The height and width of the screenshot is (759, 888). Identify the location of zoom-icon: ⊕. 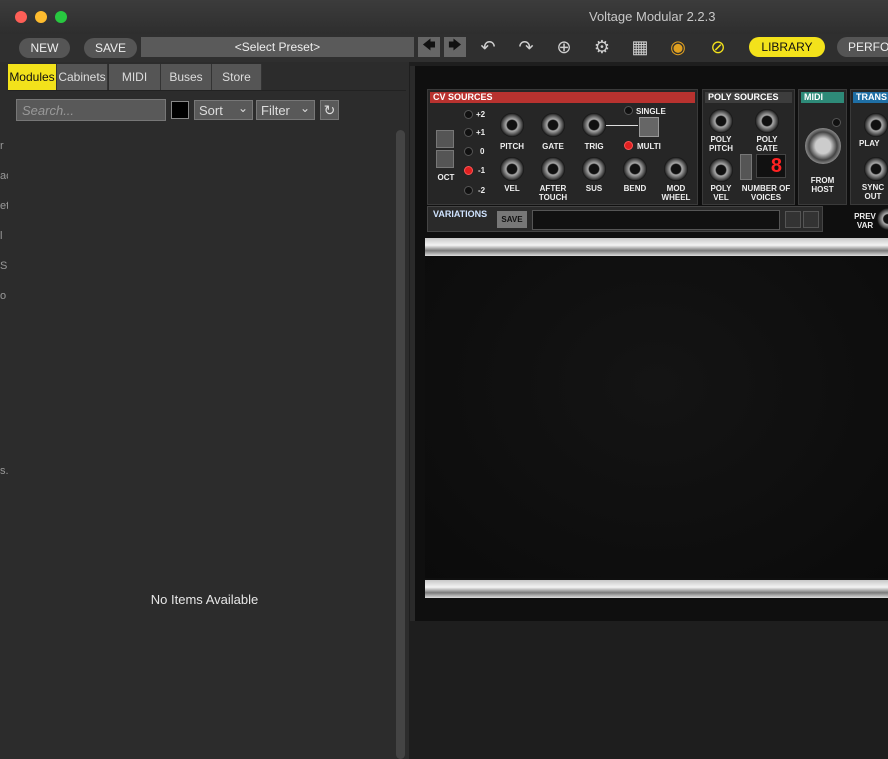
(564, 46).